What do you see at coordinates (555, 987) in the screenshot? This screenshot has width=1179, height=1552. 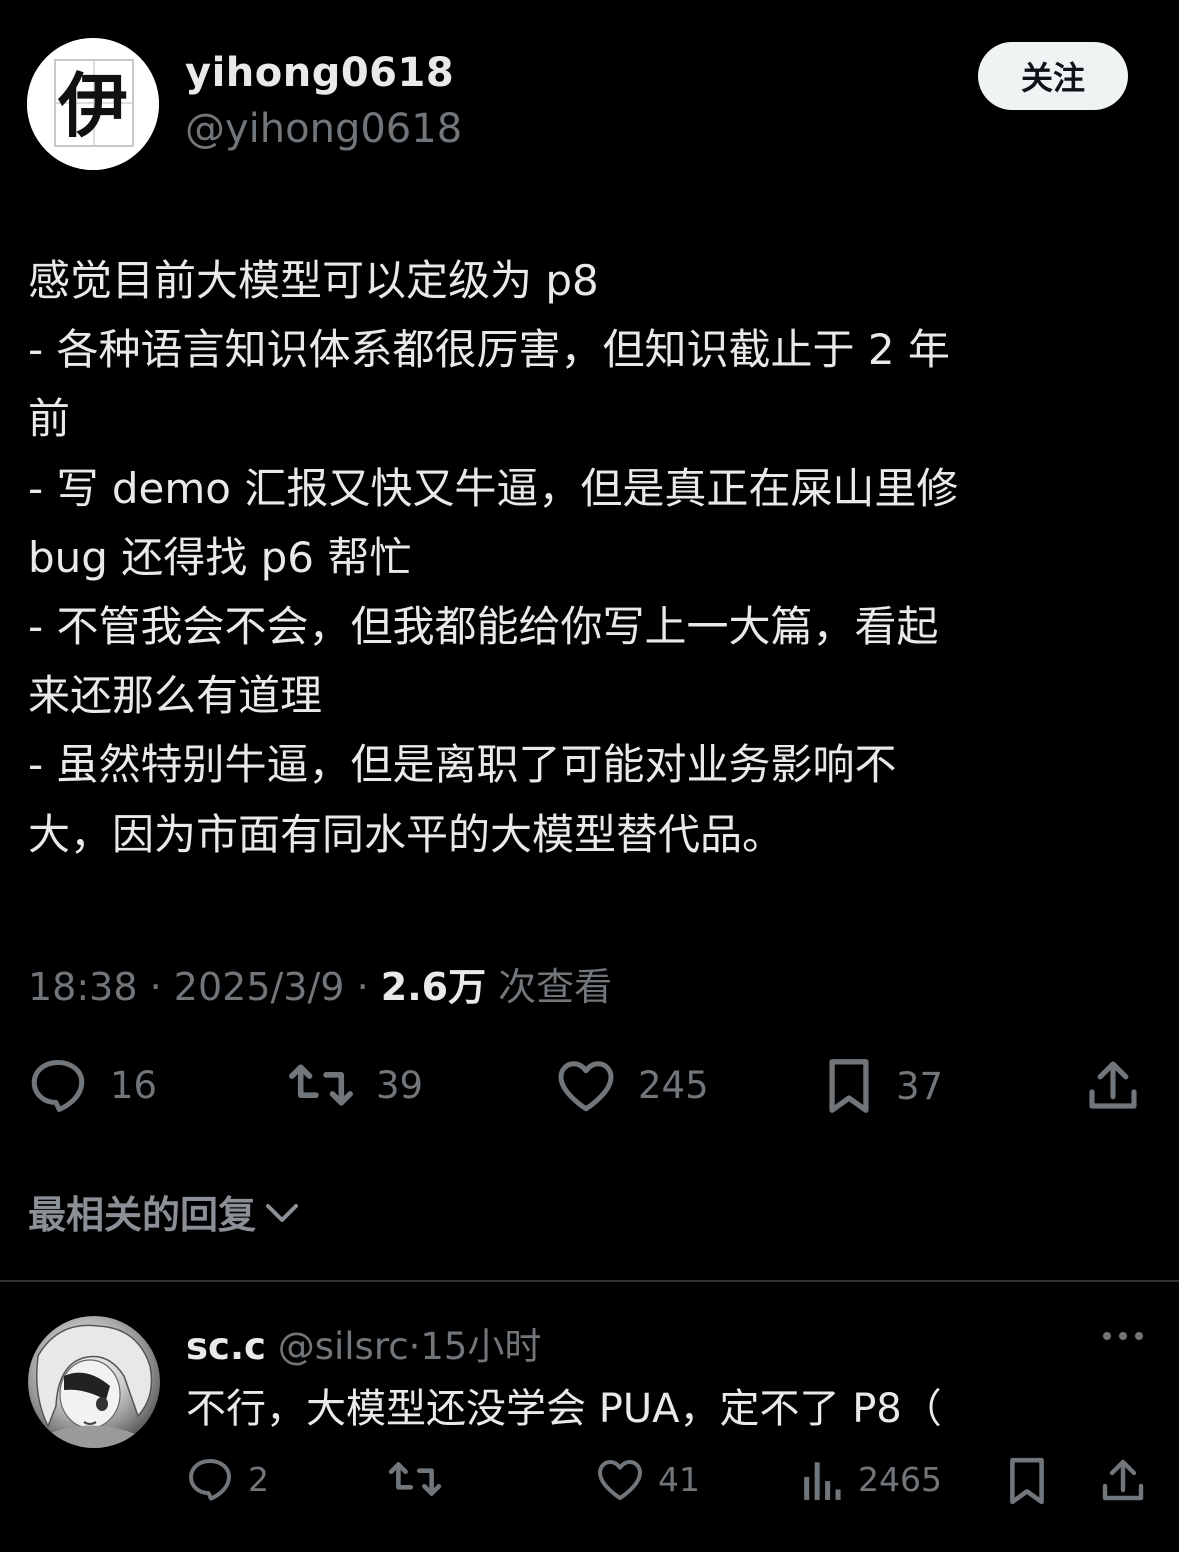 I see `view-count-suffix: 次查看` at bounding box center [555, 987].